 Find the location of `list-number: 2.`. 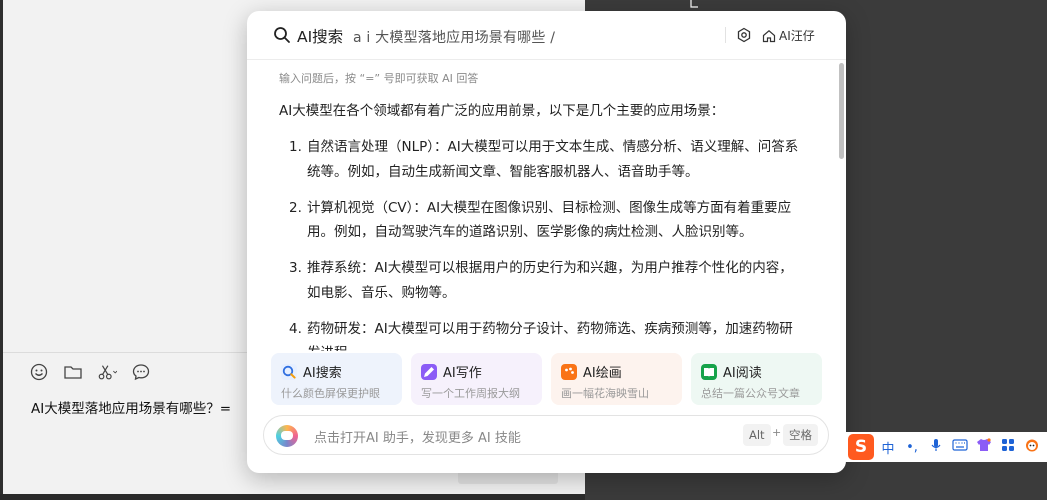

list-number: 2. is located at coordinates (295, 207).